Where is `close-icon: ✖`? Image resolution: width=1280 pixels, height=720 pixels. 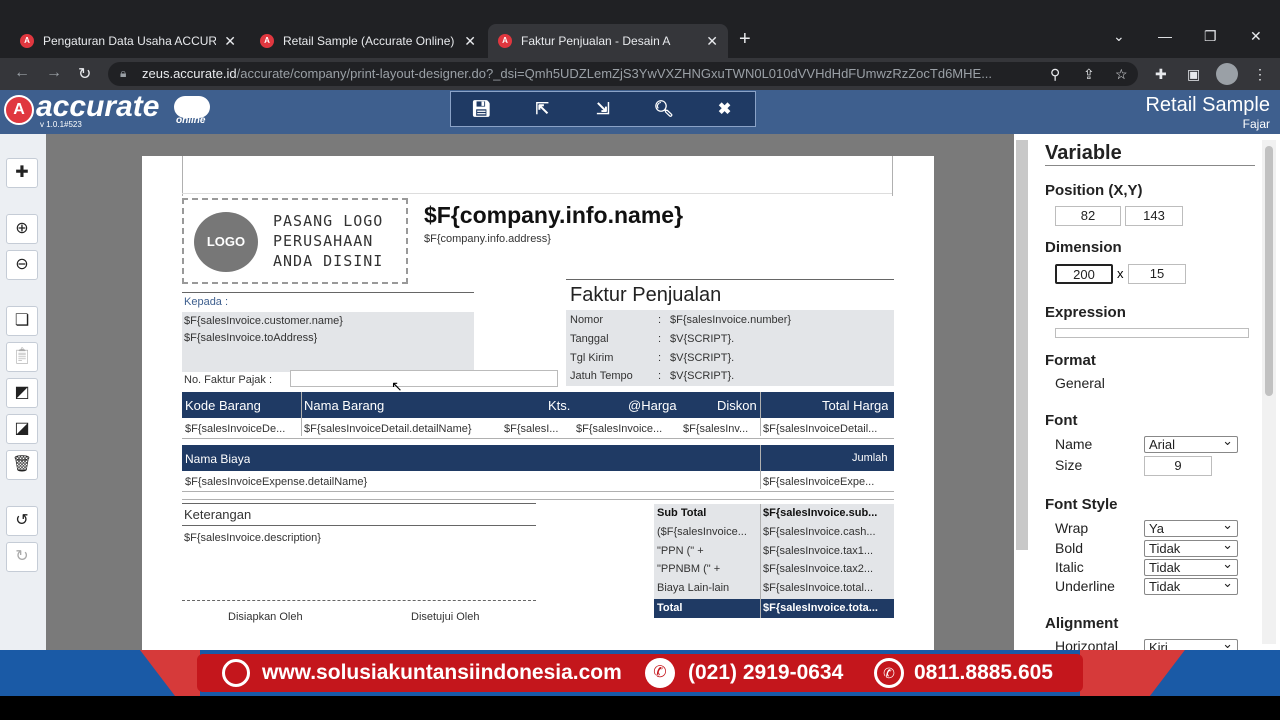
close-icon: ✖ is located at coordinates (725, 109).